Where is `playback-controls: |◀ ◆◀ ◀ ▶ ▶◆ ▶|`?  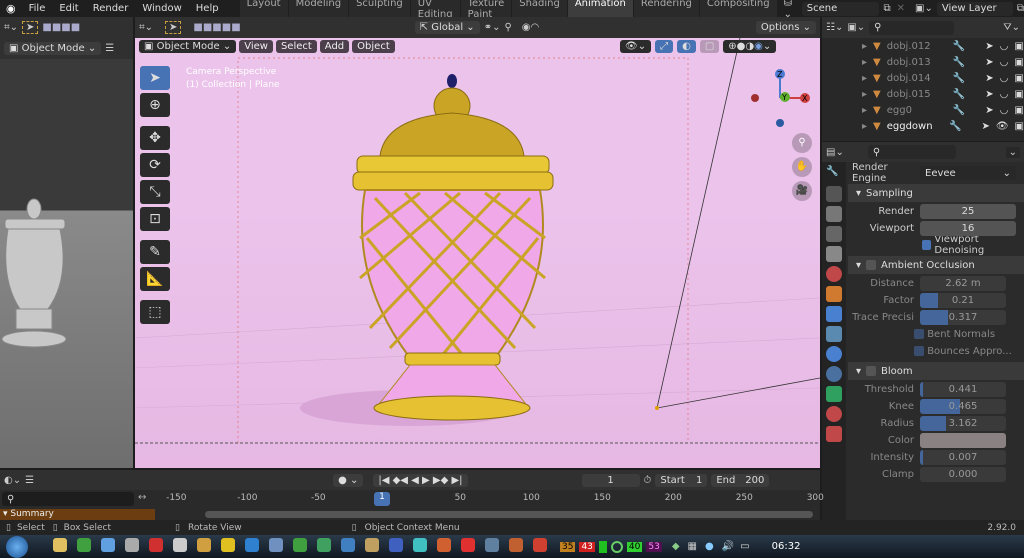
playback-controls: |◀ ◆◀ ◀ ▶ ▶◆ ▶| is located at coordinates (420, 480).